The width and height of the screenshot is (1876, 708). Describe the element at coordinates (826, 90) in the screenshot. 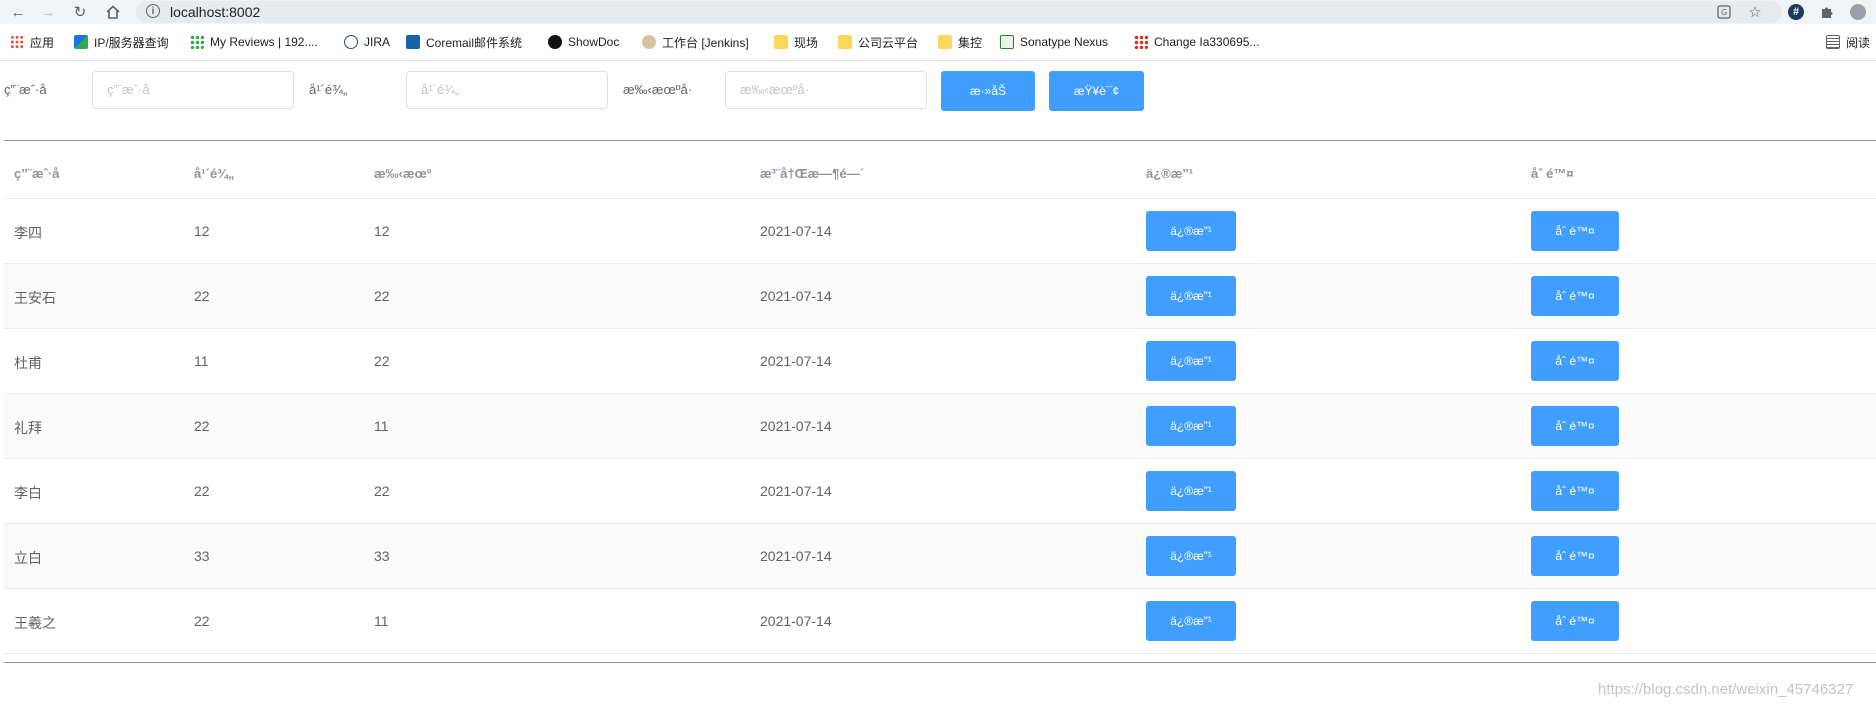

I see `phone-input: æ‰‹æœºå·` at that location.